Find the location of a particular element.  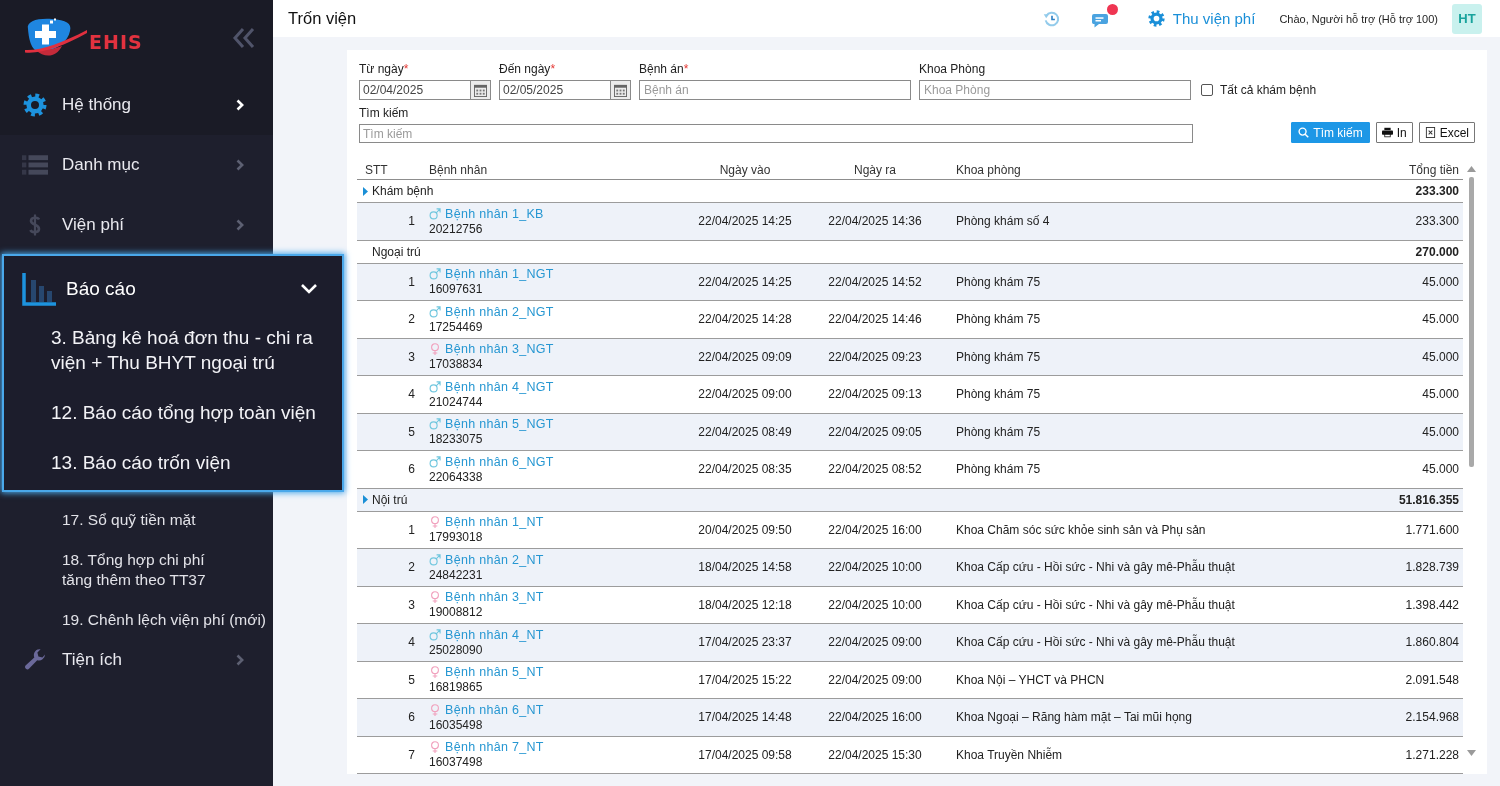

table-row: 5 Bệnh nhân 5_NGT 18233075 22/04/2025 08:49 22/04/2025 09:05 Phòng khám 75 45.000 is located at coordinates (910, 432).